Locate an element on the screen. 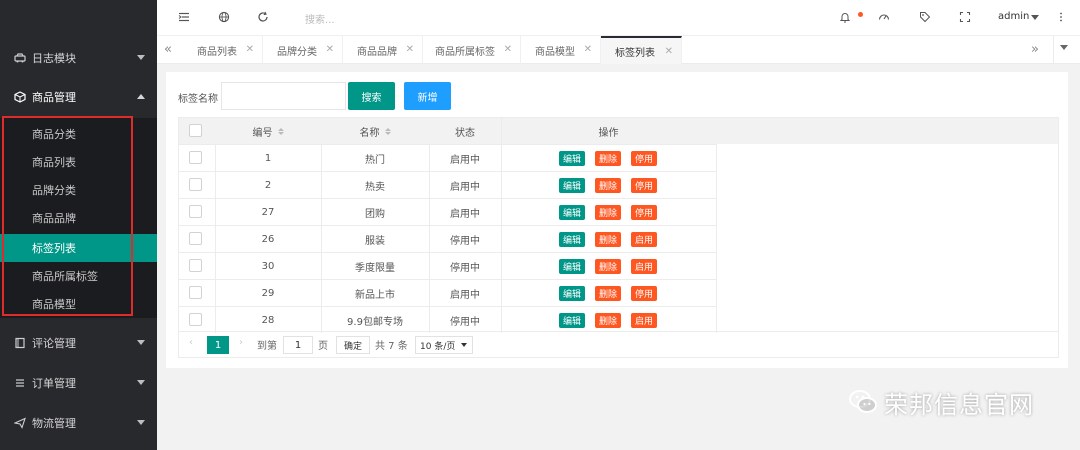 This screenshot has height=450, width=1080. tab-goods-model: 商品模型 ✕ is located at coordinates (561, 50).